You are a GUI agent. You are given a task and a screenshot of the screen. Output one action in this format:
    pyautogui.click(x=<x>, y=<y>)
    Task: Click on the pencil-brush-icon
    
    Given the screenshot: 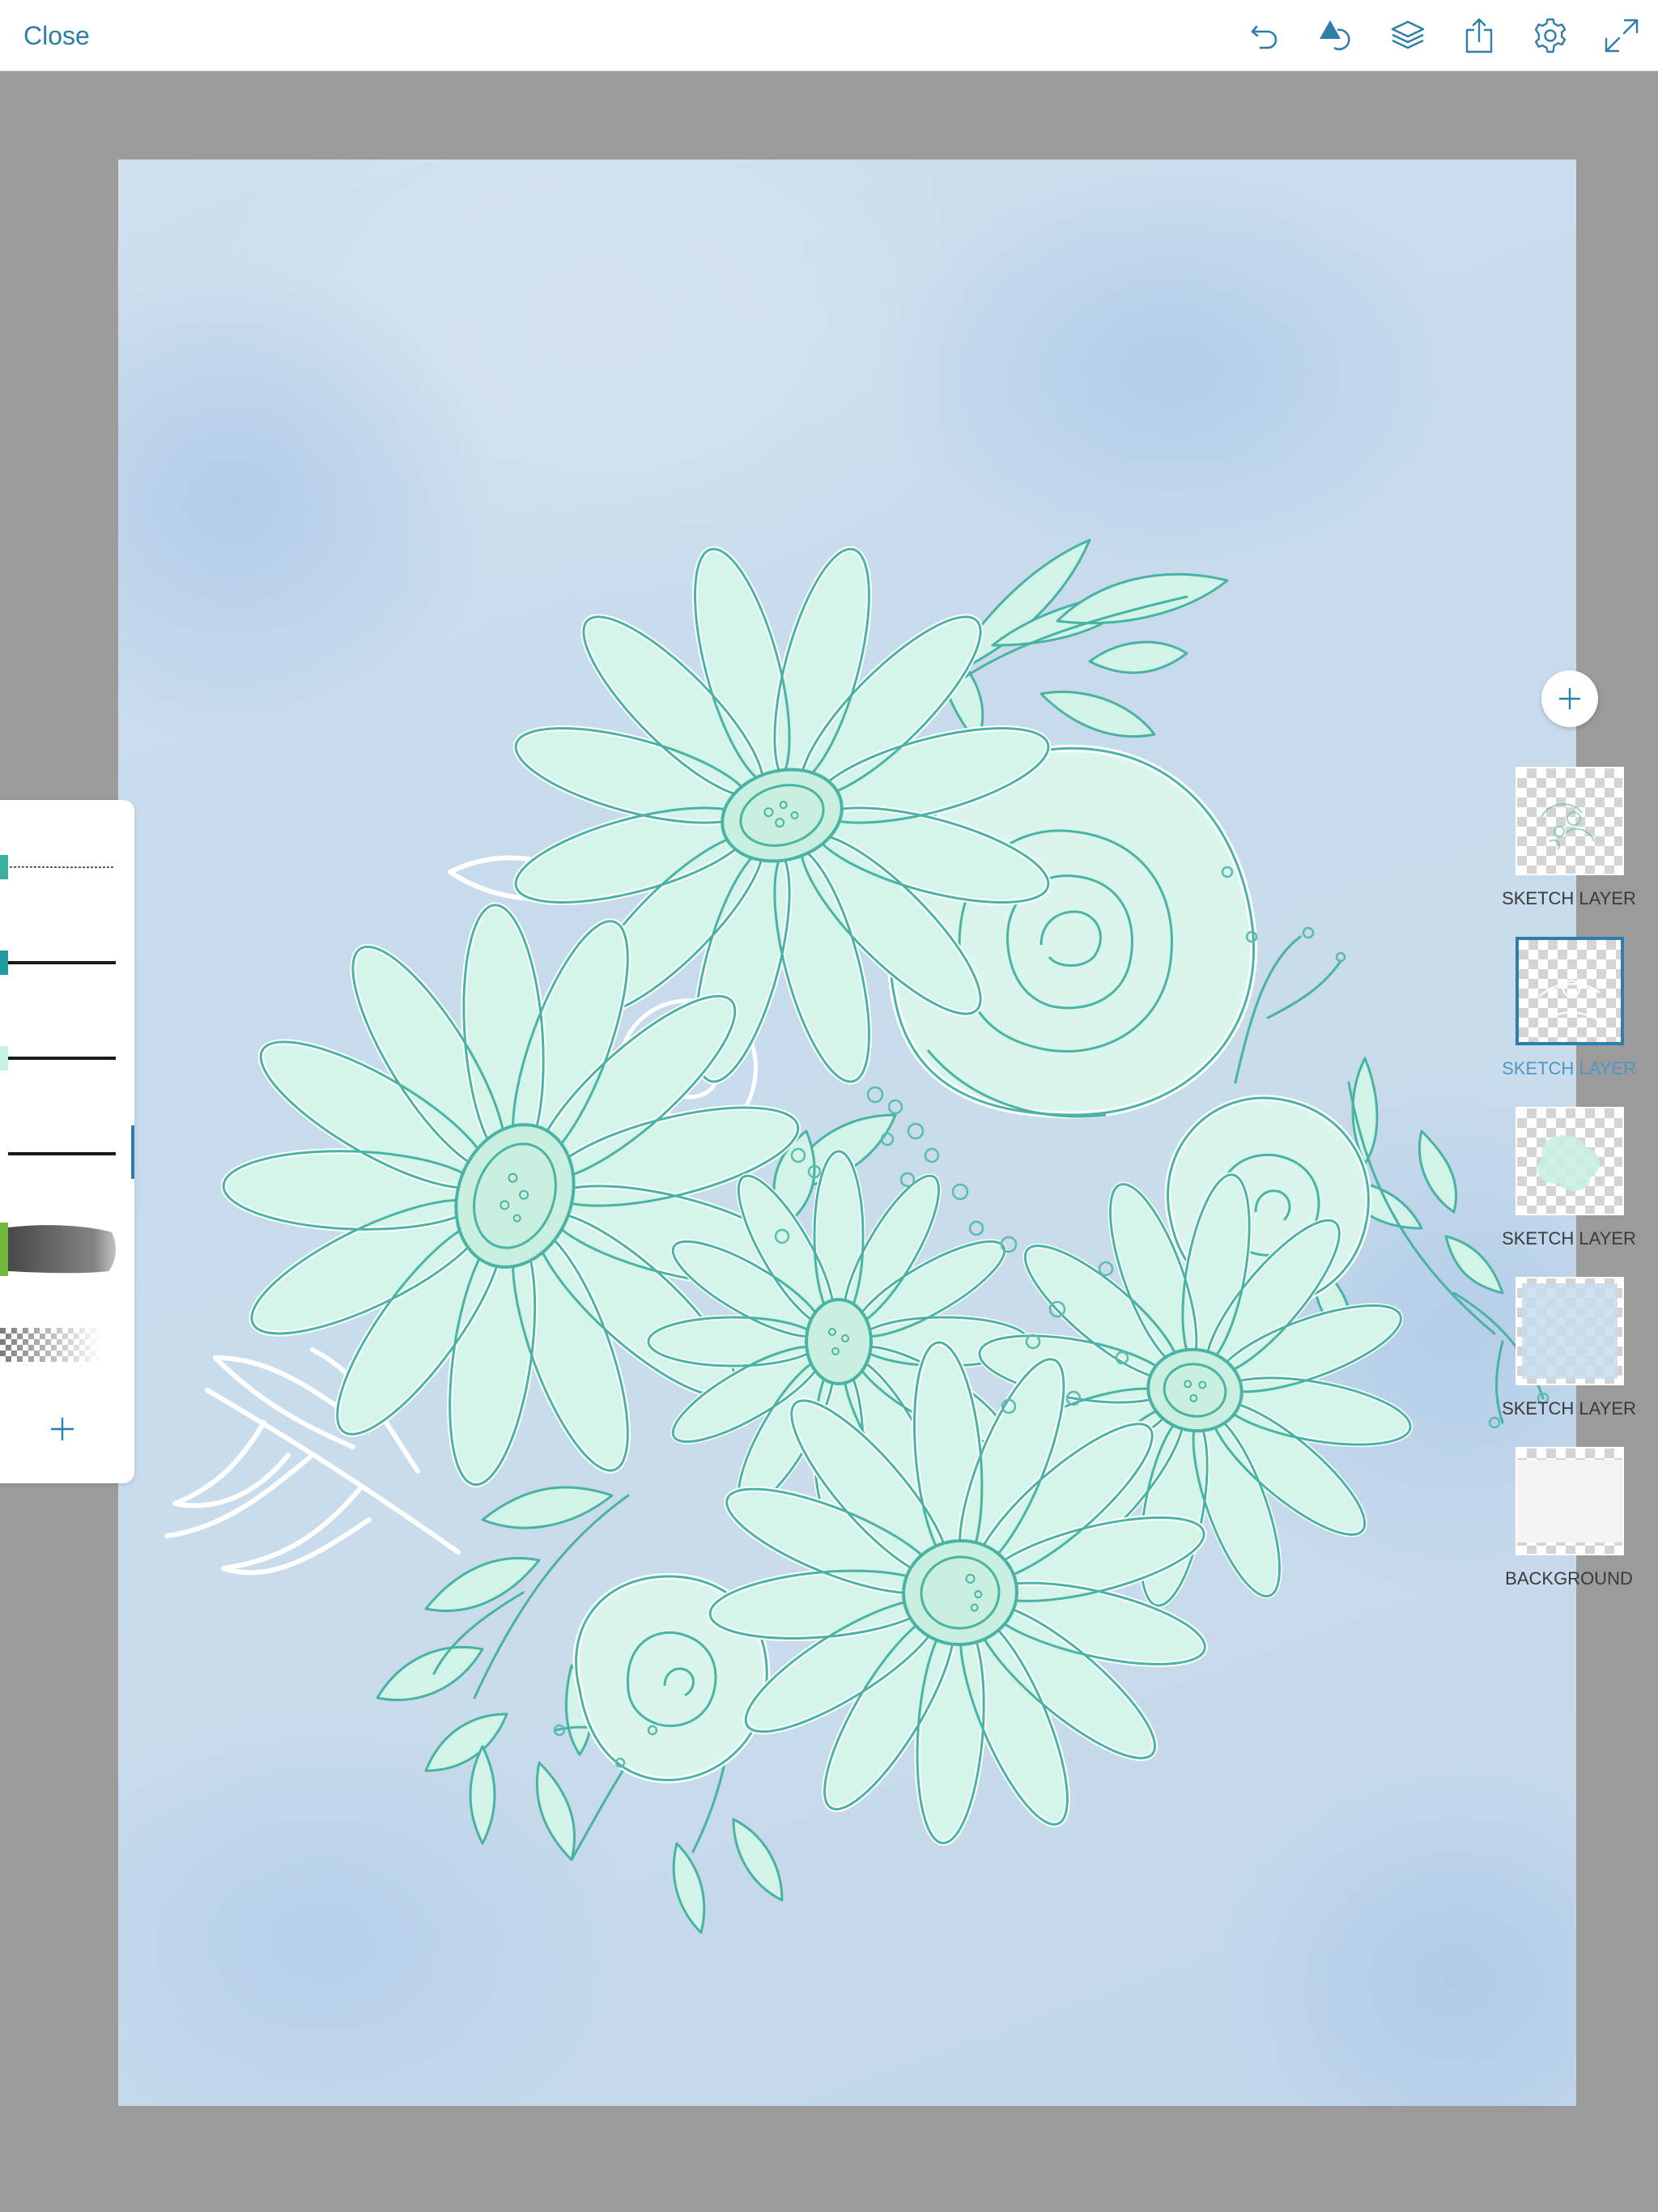 What is the action you would take?
    pyautogui.click(x=62, y=868)
    